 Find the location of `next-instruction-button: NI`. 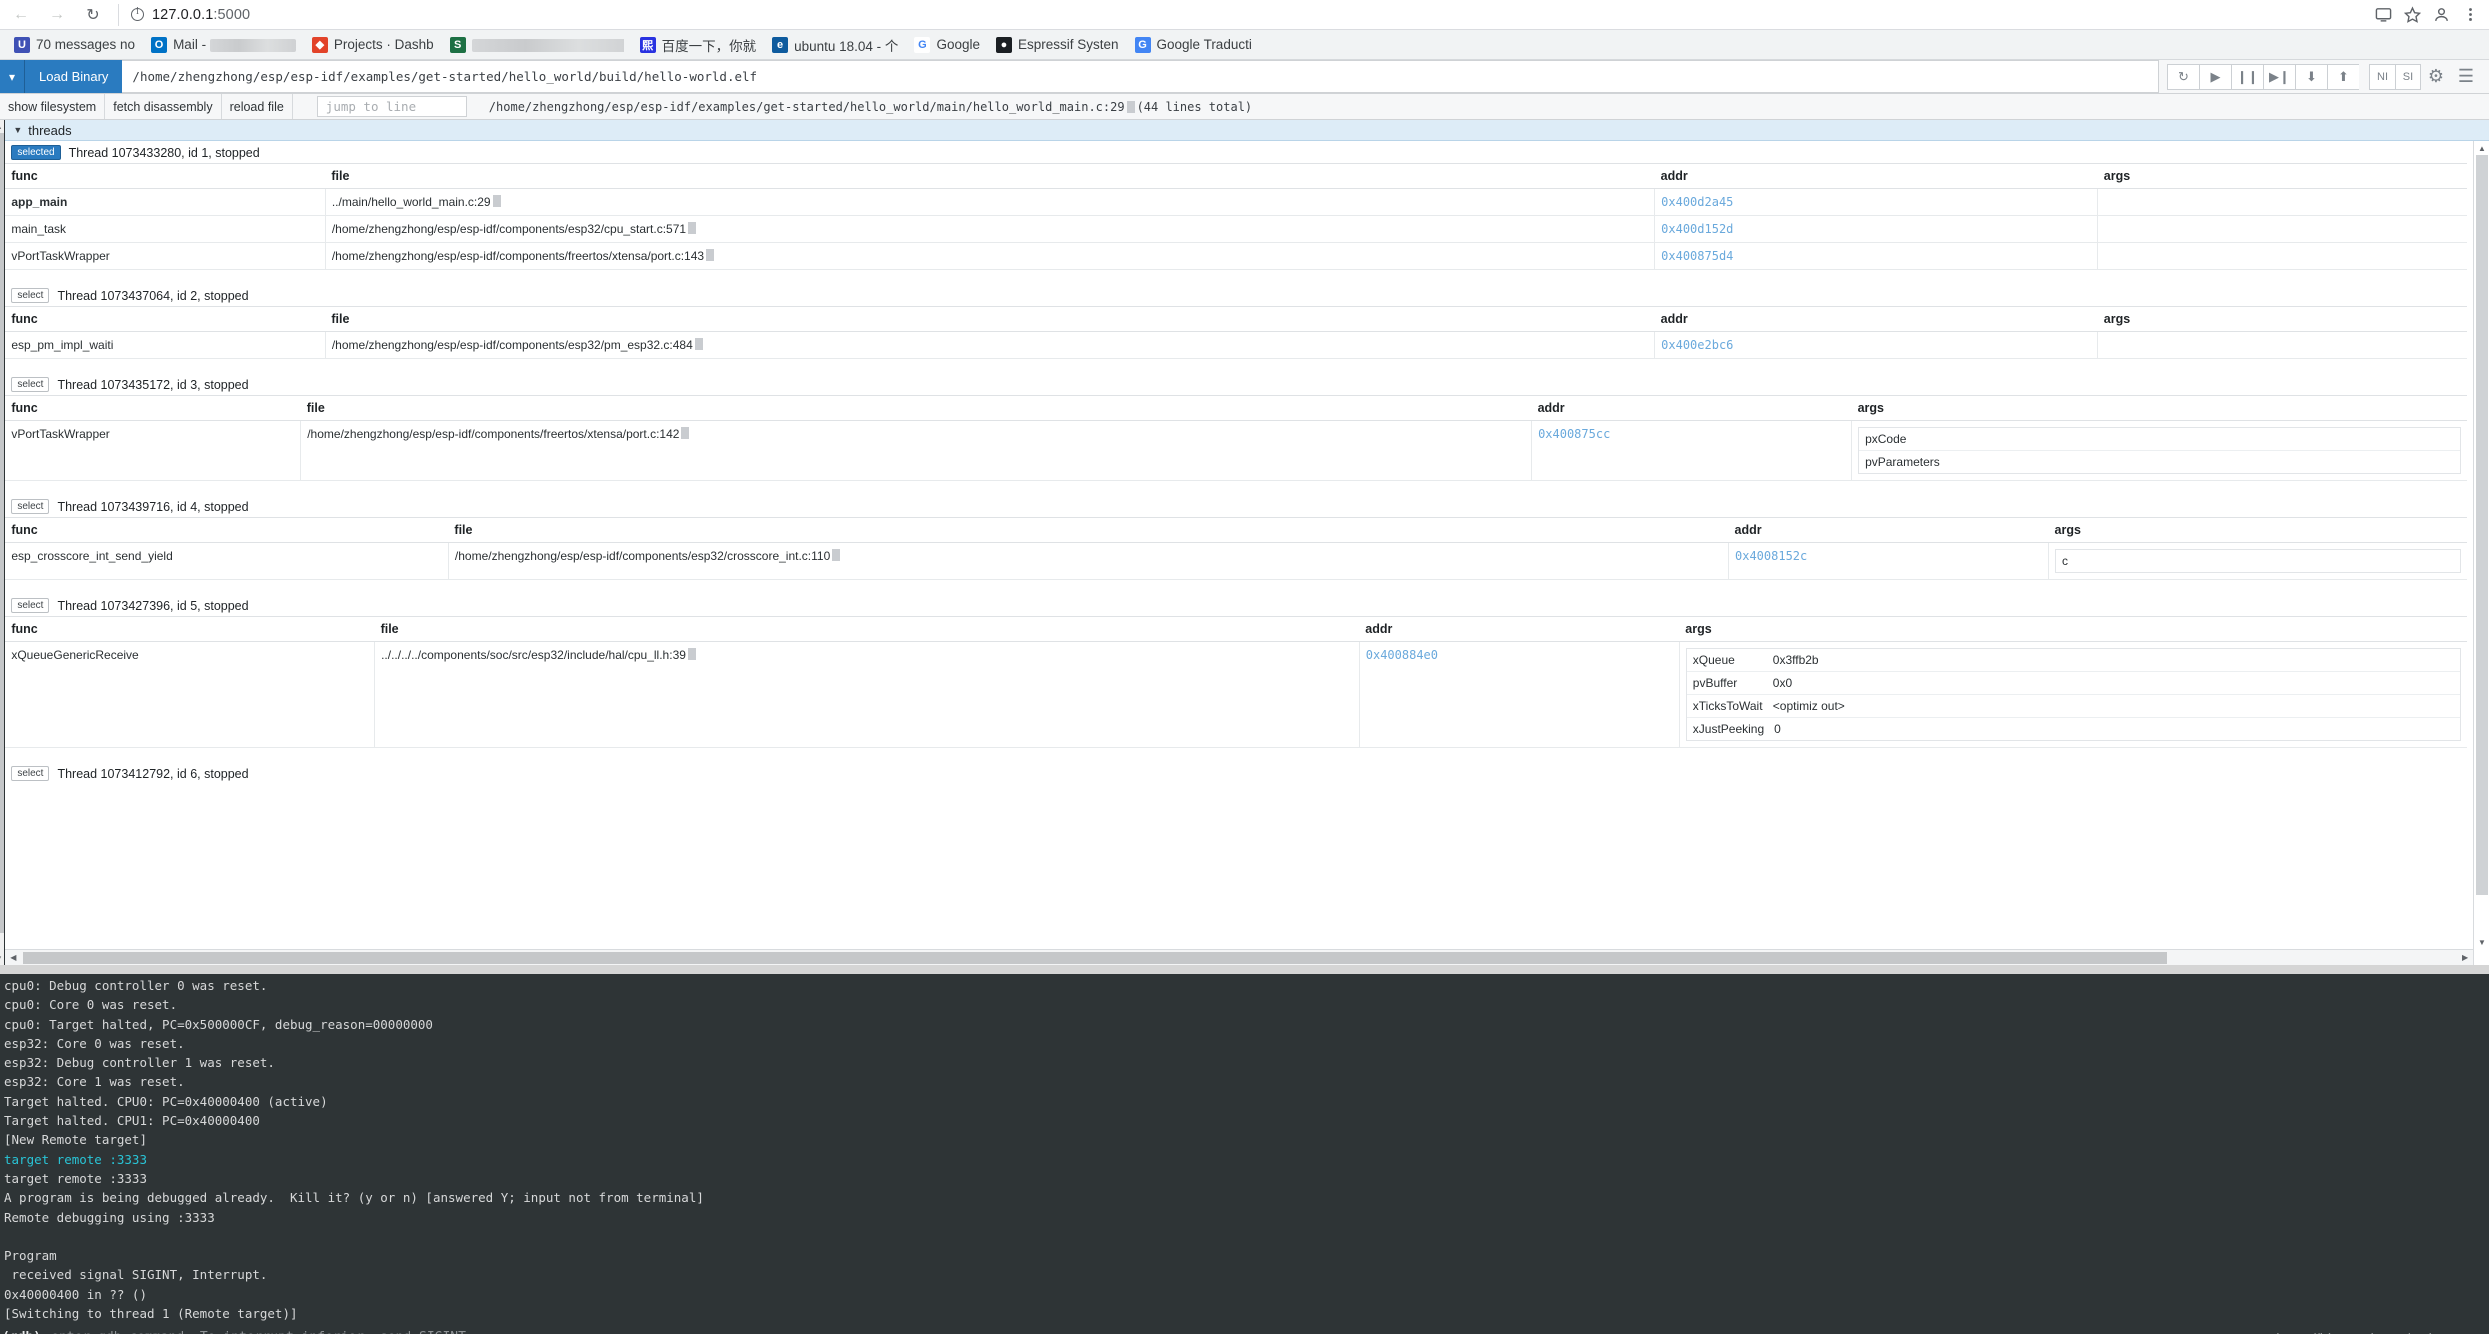

next-instruction-button: NI is located at coordinates (2382, 76).